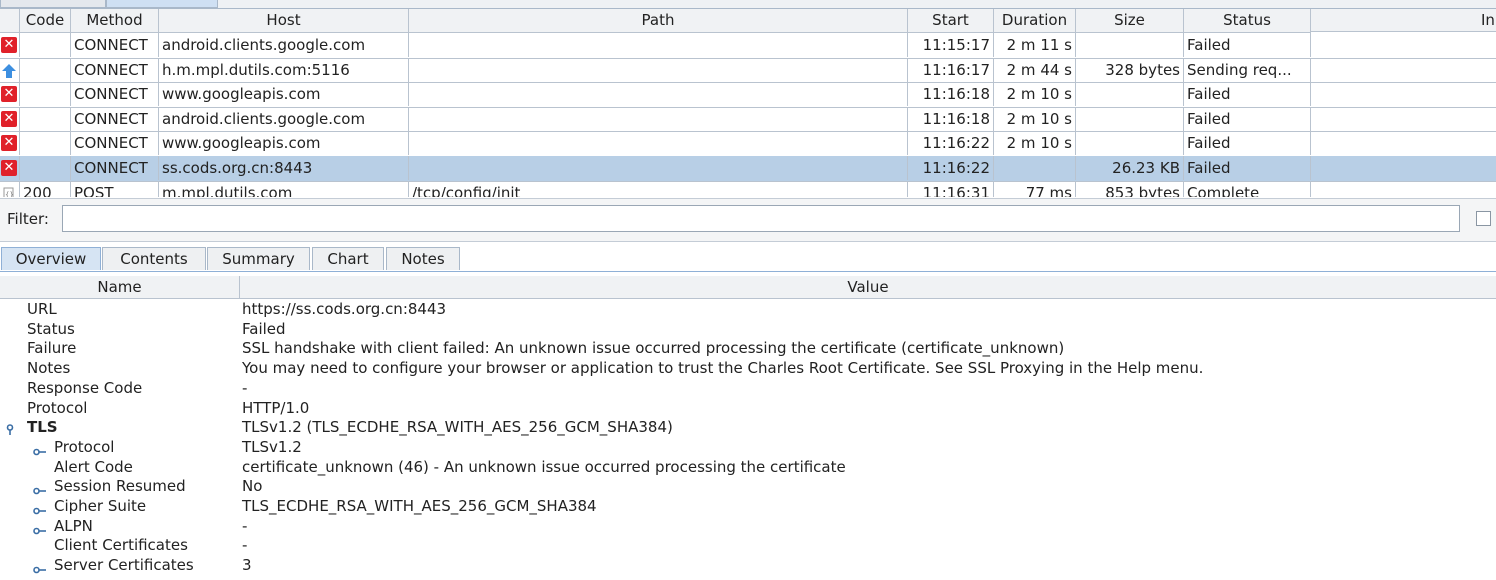 The height and width of the screenshot is (580, 1496). Describe the element at coordinates (761, 218) in the screenshot. I see `filter-input` at that location.